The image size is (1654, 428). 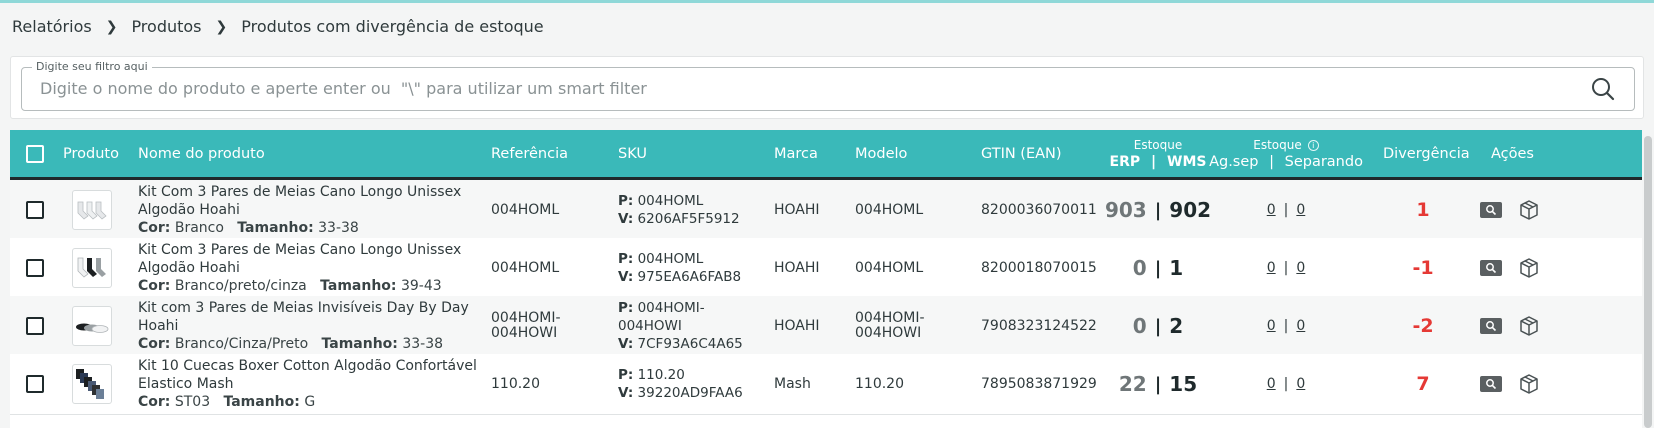 What do you see at coordinates (1176, 326) in the screenshot?
I see `wms-value: 2` at bounding box center [1176, 326].